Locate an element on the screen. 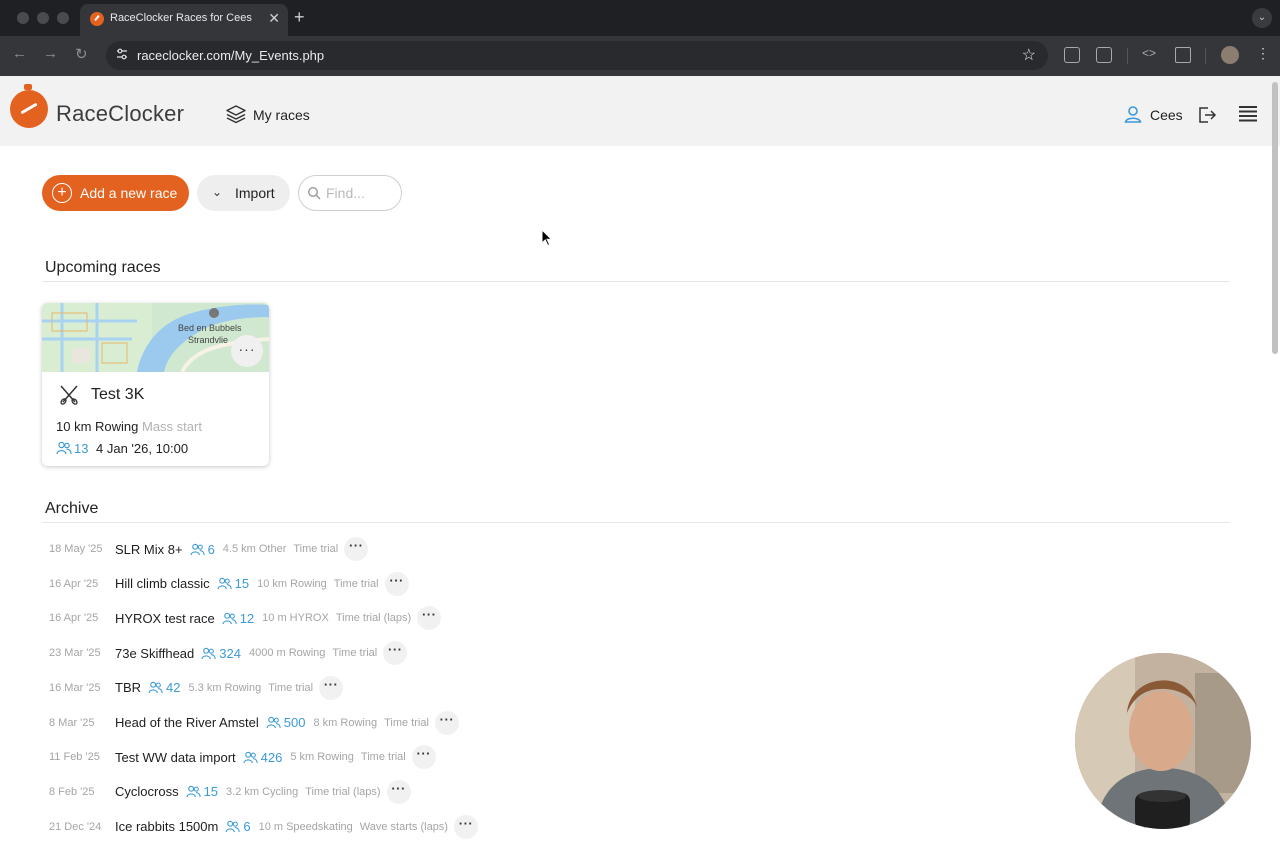 The height and width of the screenshot is (847, 1280). logout-icon is located at coordinates (1207, 115).